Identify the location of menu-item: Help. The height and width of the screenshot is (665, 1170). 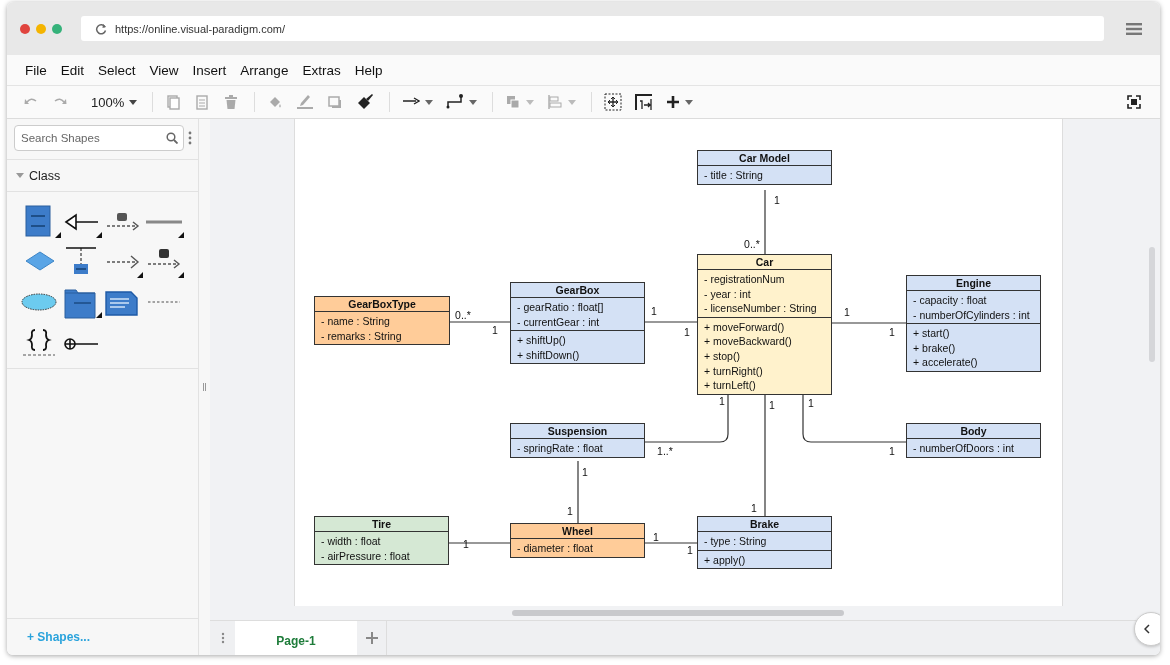
(368, 70).